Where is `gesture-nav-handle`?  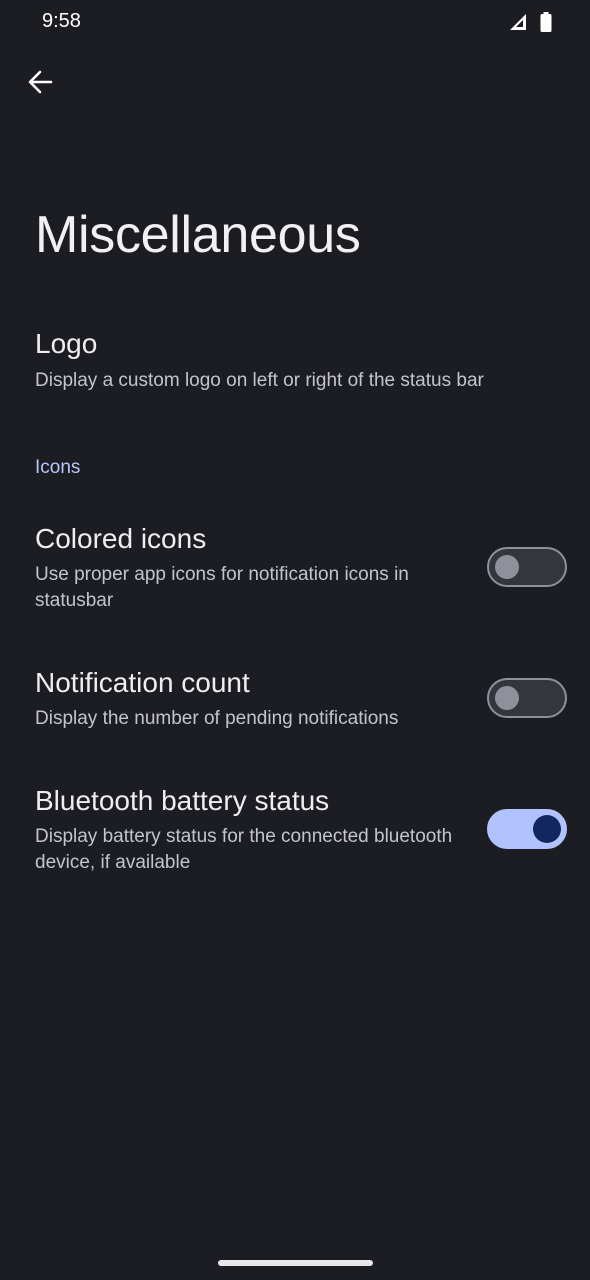 gesture-nav-handle is located at coordinates (295, 1263).